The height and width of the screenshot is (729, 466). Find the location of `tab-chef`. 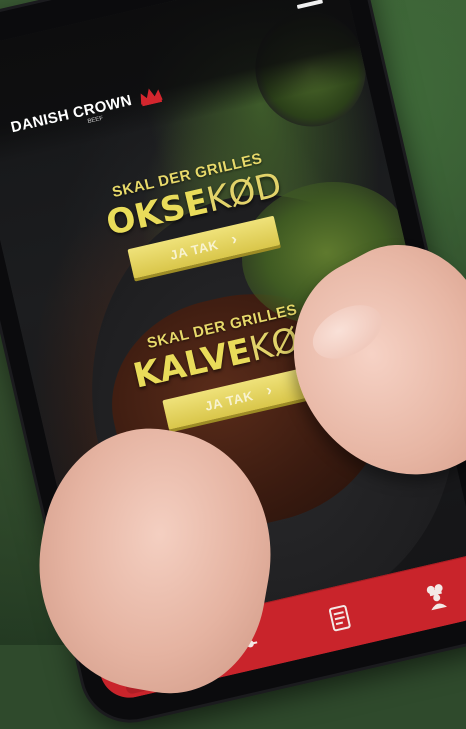

tab-chef is located at coordinates (435, 596).